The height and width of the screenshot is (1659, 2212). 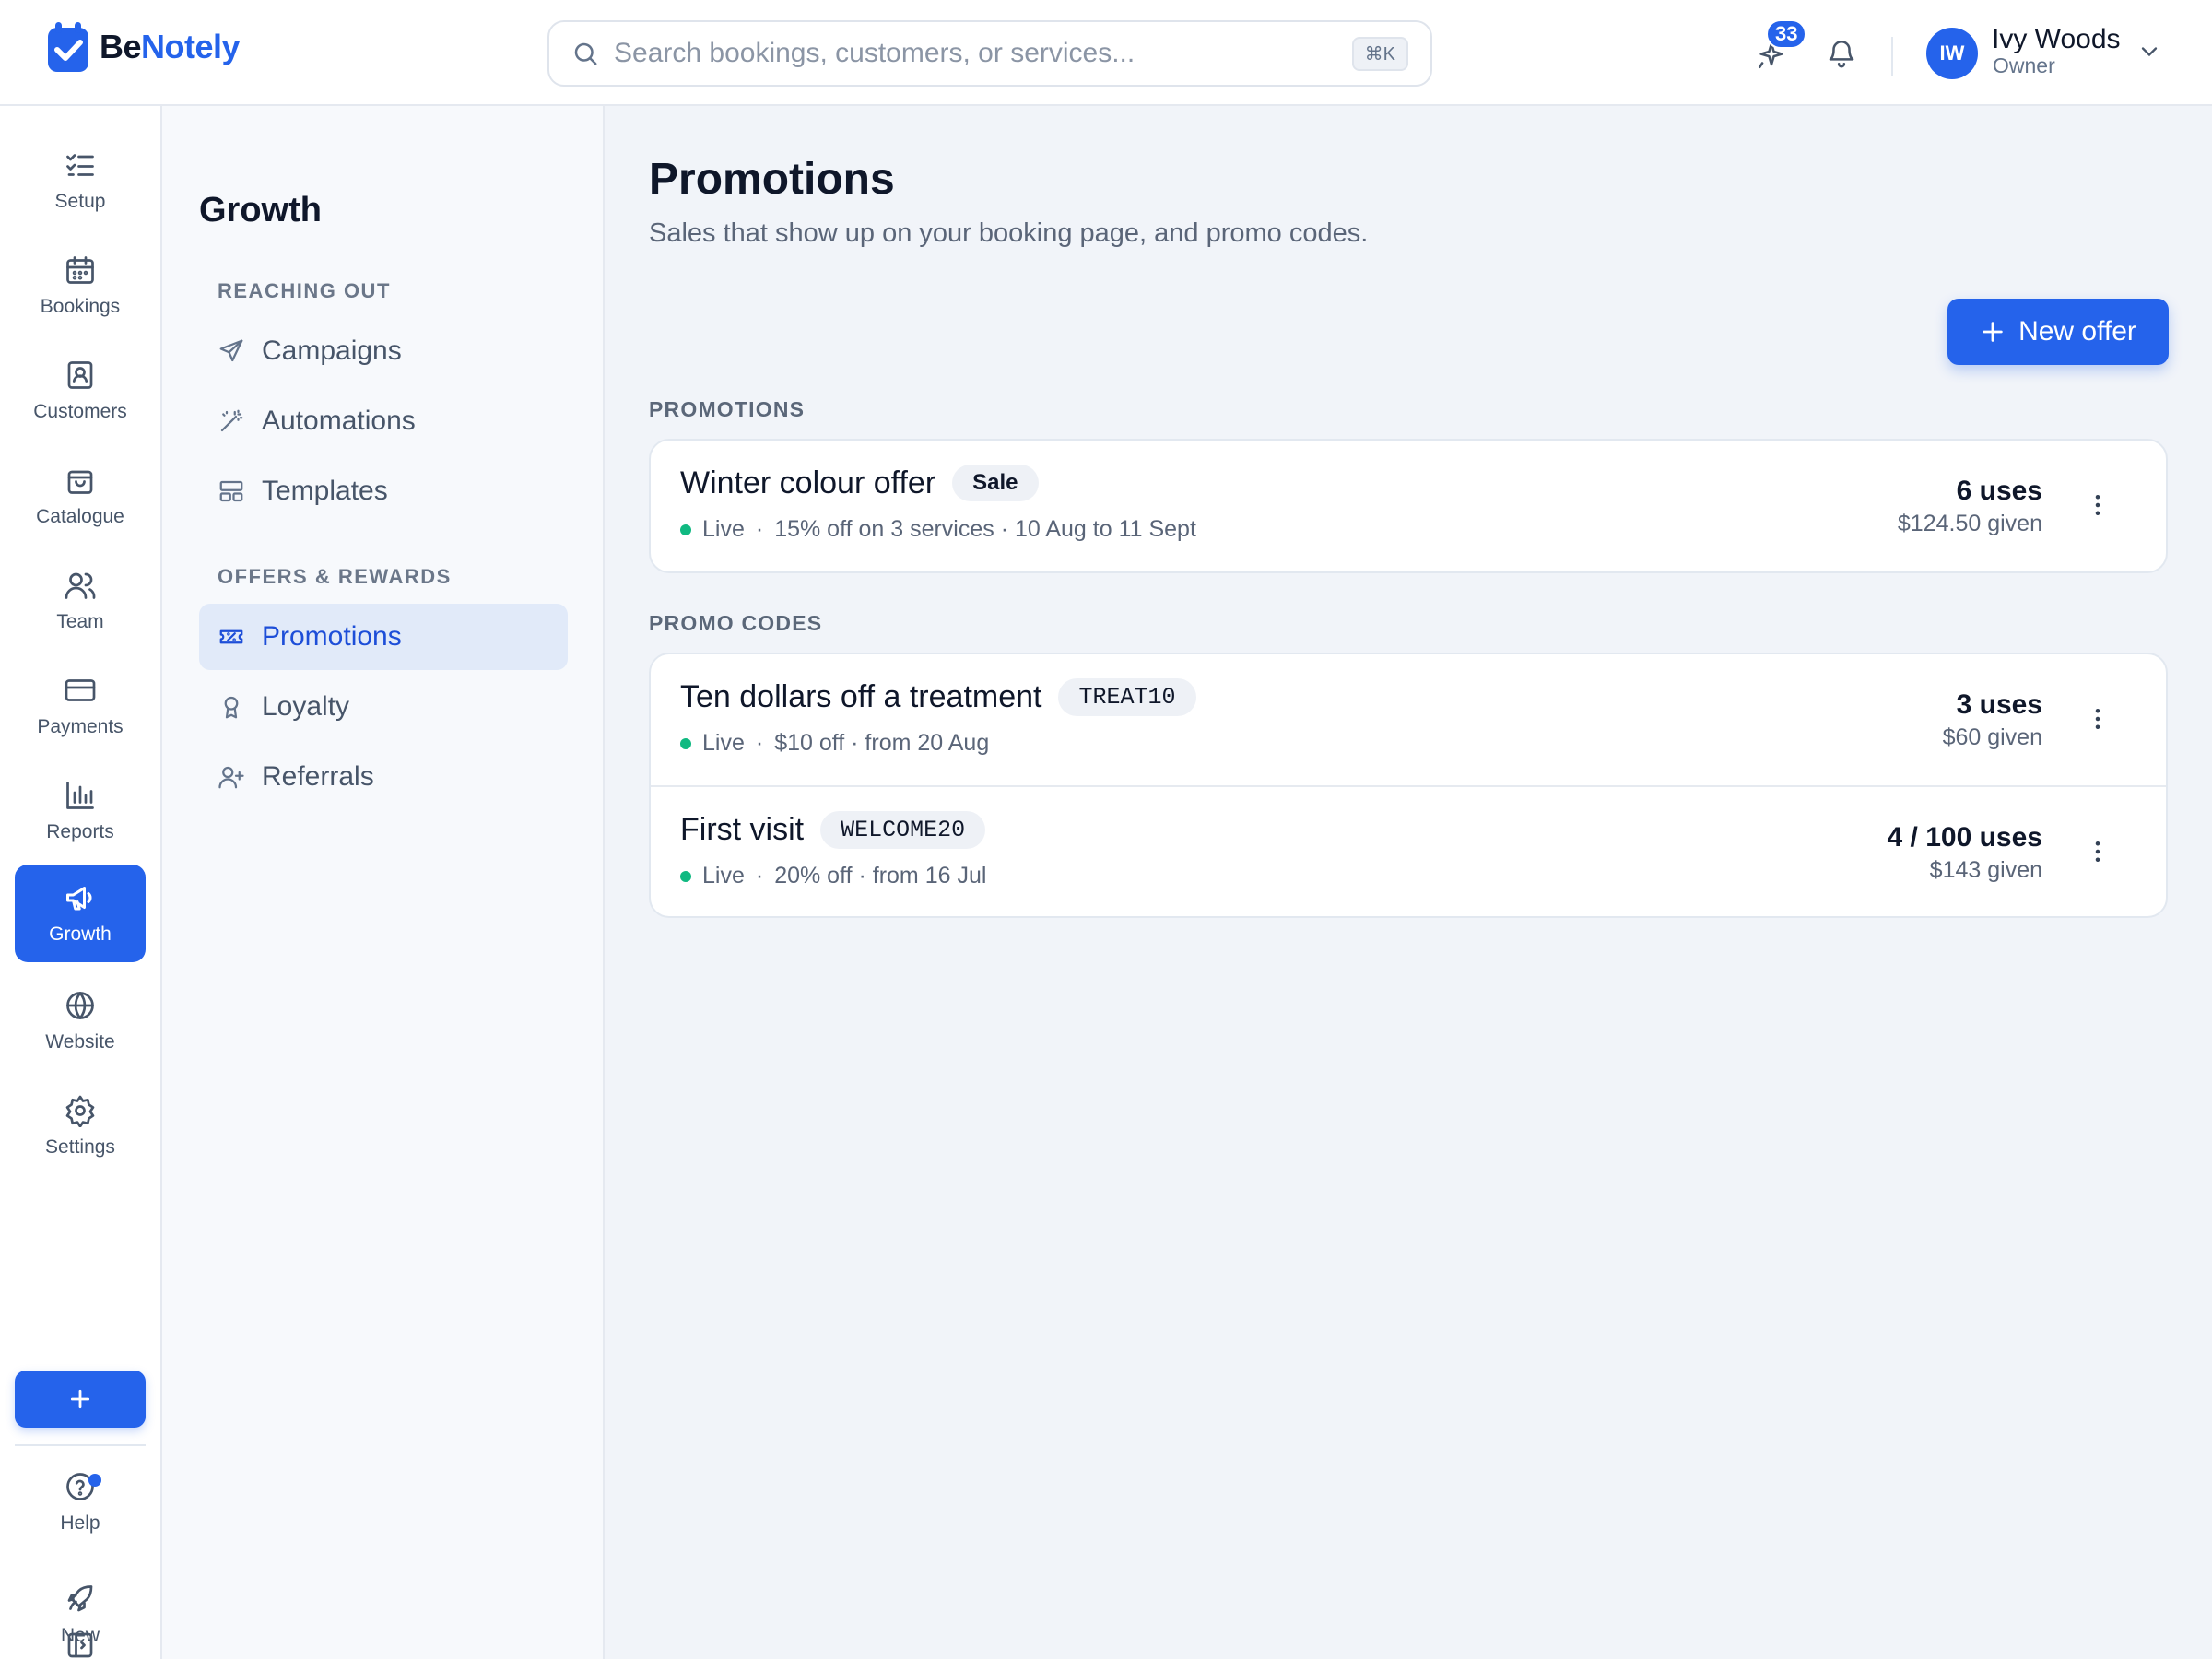 What do you see at coordinates (2058, 332) in the screenshot?
I see `new-offer-button: New offer` at bounding box center [2058, 332].